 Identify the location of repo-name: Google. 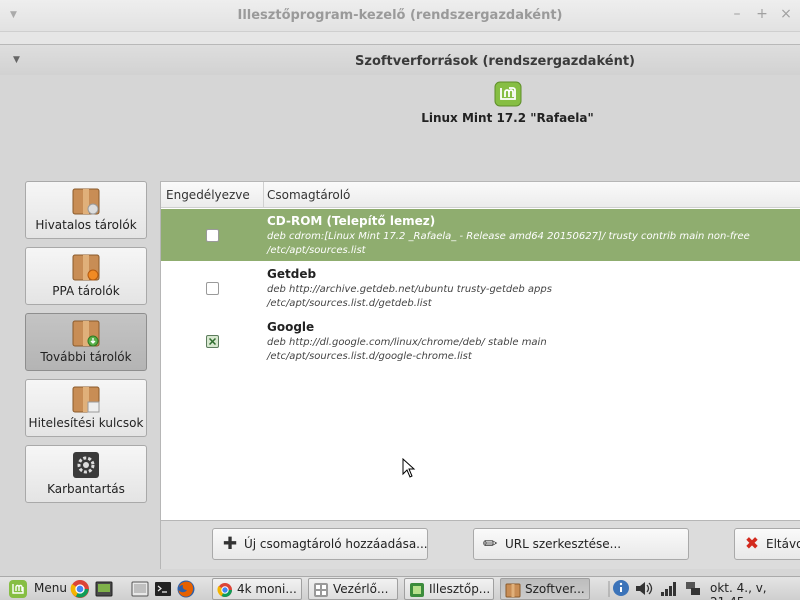
(291, 327).